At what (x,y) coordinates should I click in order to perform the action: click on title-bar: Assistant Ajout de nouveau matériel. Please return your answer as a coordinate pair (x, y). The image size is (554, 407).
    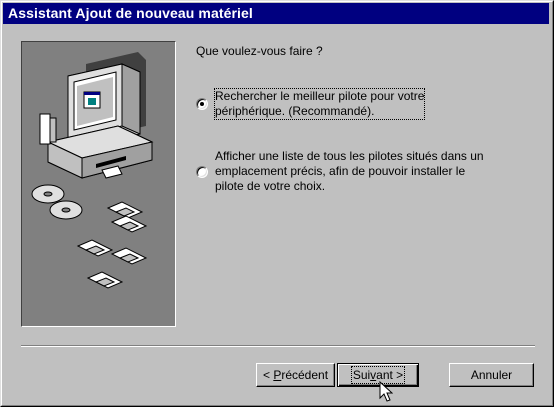
    Looking at the image, I should click on (276, 13).